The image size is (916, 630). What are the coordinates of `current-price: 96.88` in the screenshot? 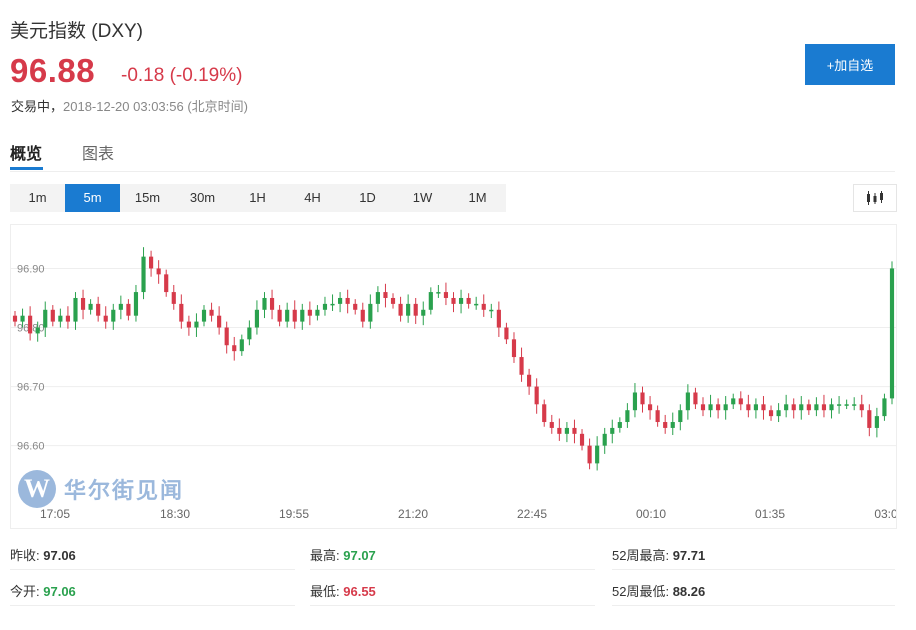 It's located at (53, 70).